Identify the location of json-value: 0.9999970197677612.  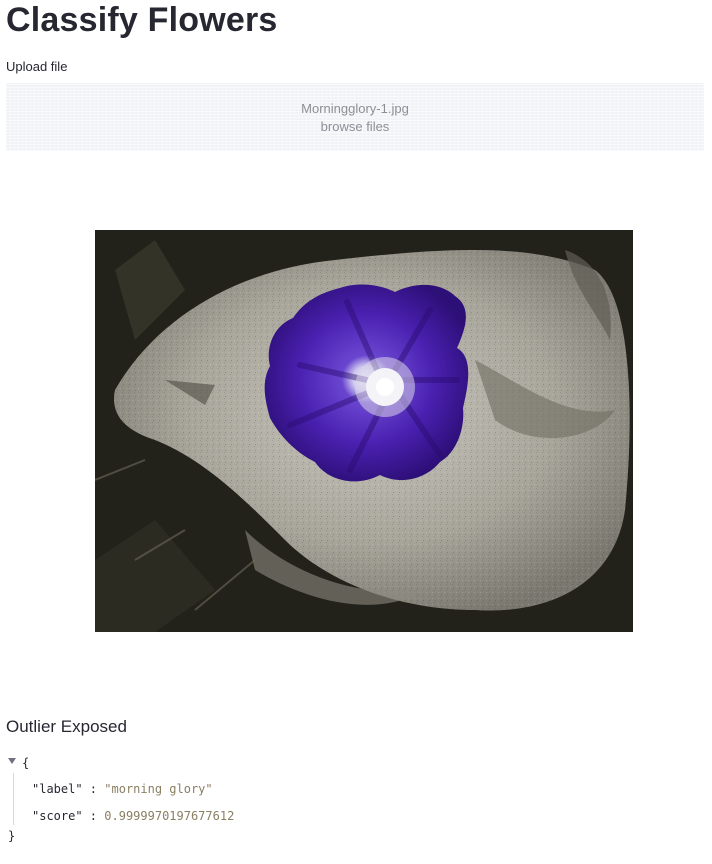
(169, 816).